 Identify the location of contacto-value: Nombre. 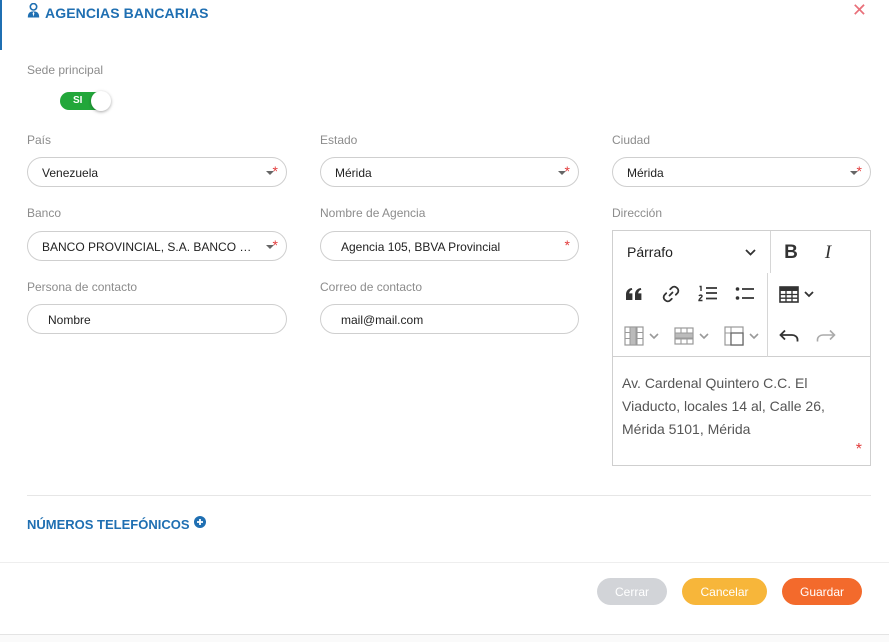
(69, 320).